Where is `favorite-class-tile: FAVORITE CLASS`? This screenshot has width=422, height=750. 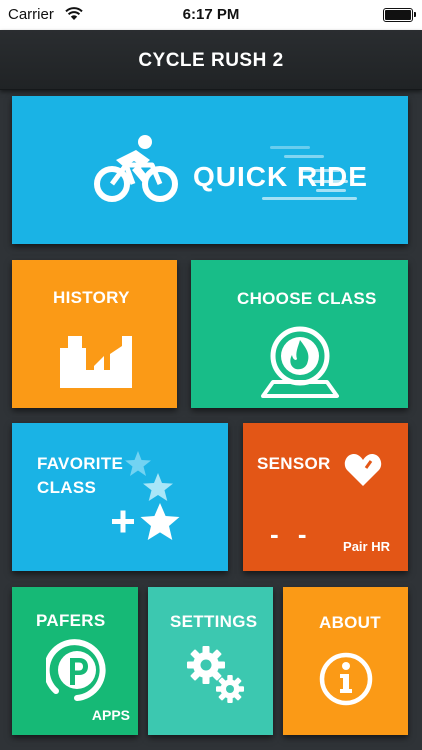 favorite-class-tile: FAVORITE CLASS is located at coordinates (120, 497).